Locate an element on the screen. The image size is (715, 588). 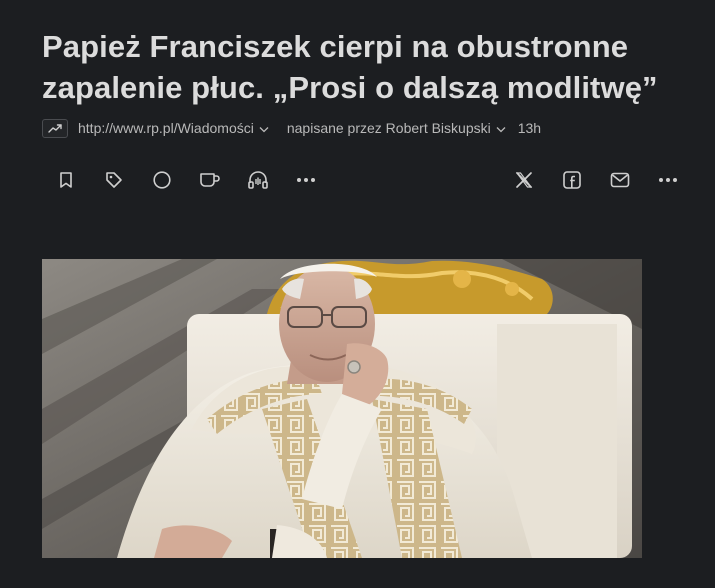
share-facebook-button is located at coordinates (572, 180).